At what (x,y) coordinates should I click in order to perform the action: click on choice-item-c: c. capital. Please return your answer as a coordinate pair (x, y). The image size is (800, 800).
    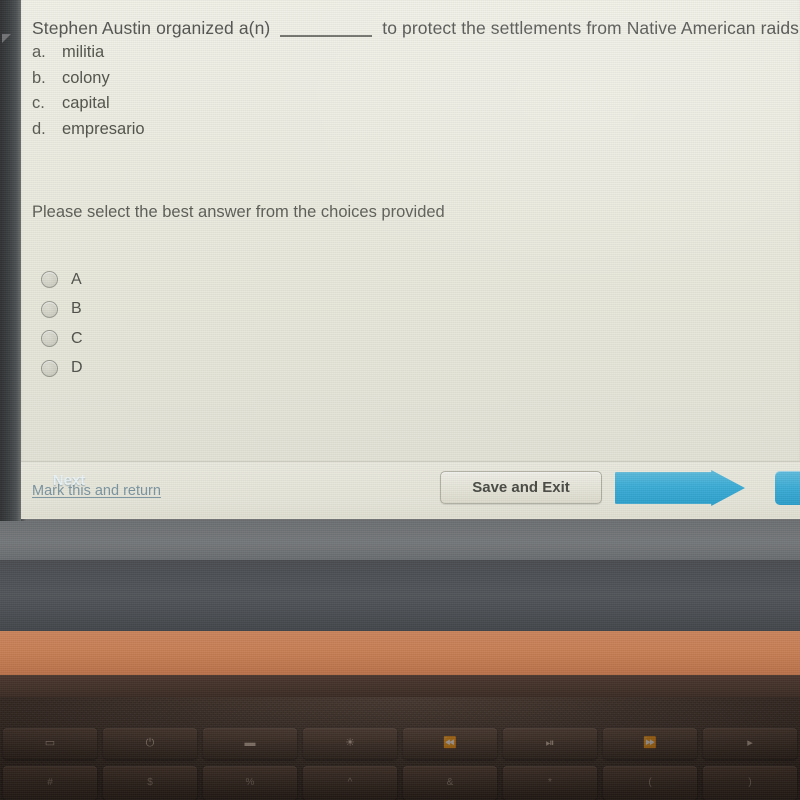
    Looking at the image, I should click on (232, 104).